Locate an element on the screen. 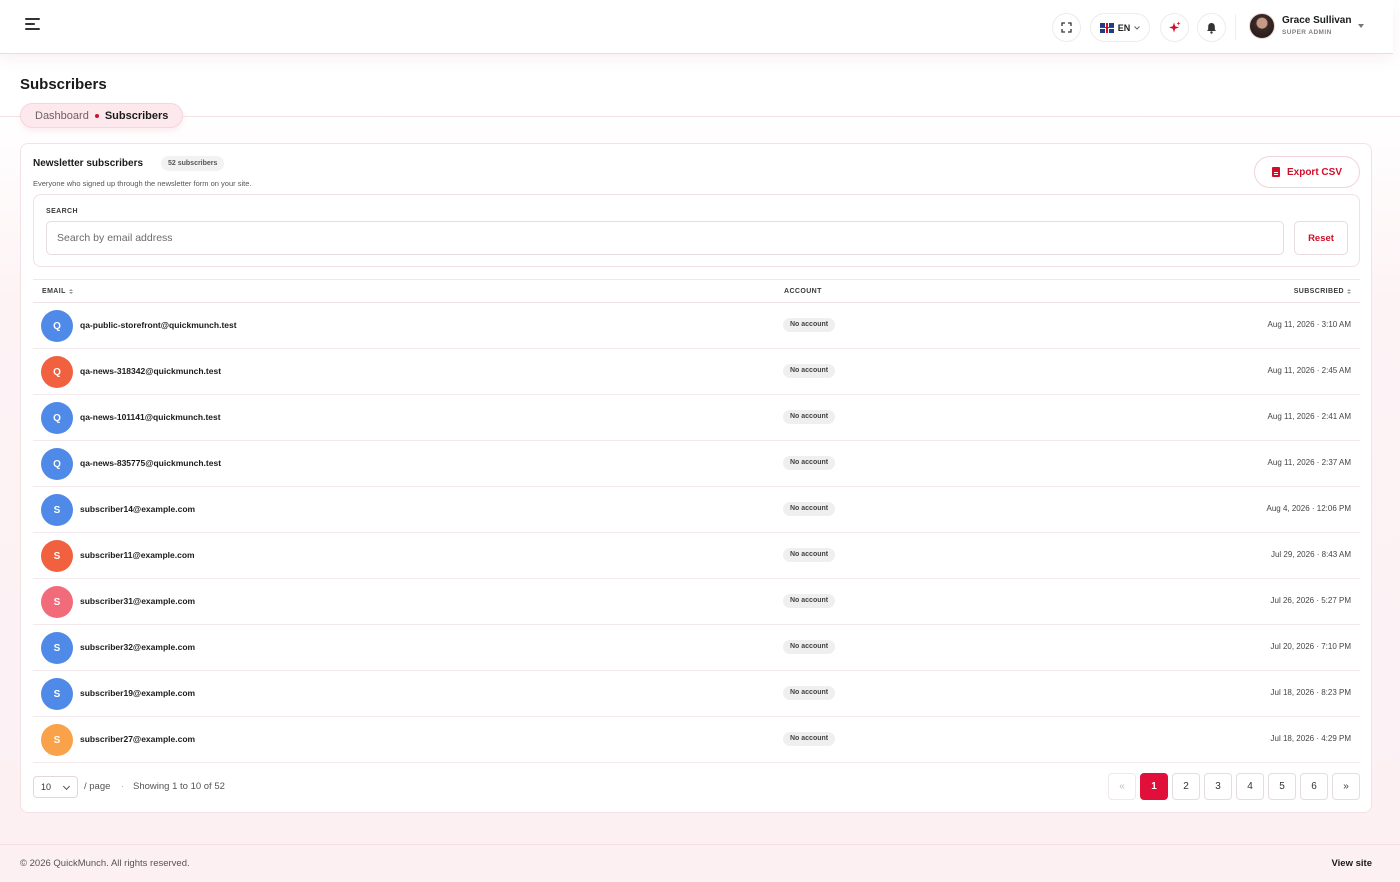  row-subscribed-date: Aug 11, 2026 · 3:10 AM is located at coordinates (1309, 324).